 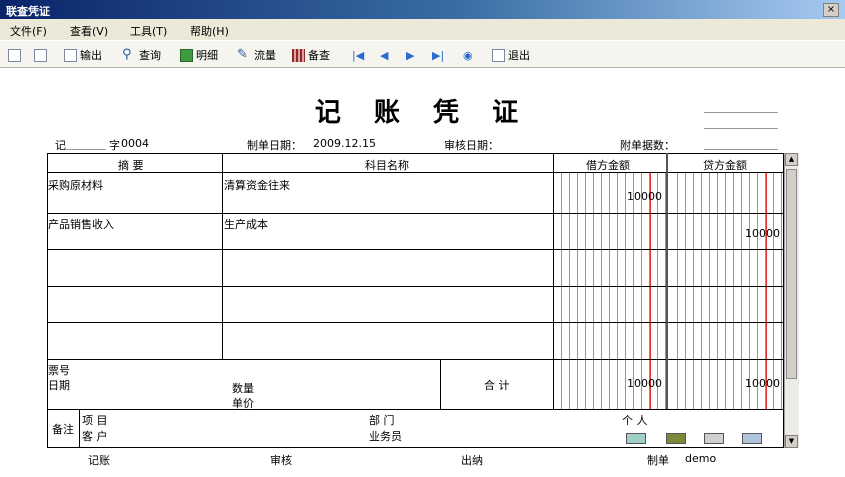 I want to click on photo-icon, so click(x=676, y=438).